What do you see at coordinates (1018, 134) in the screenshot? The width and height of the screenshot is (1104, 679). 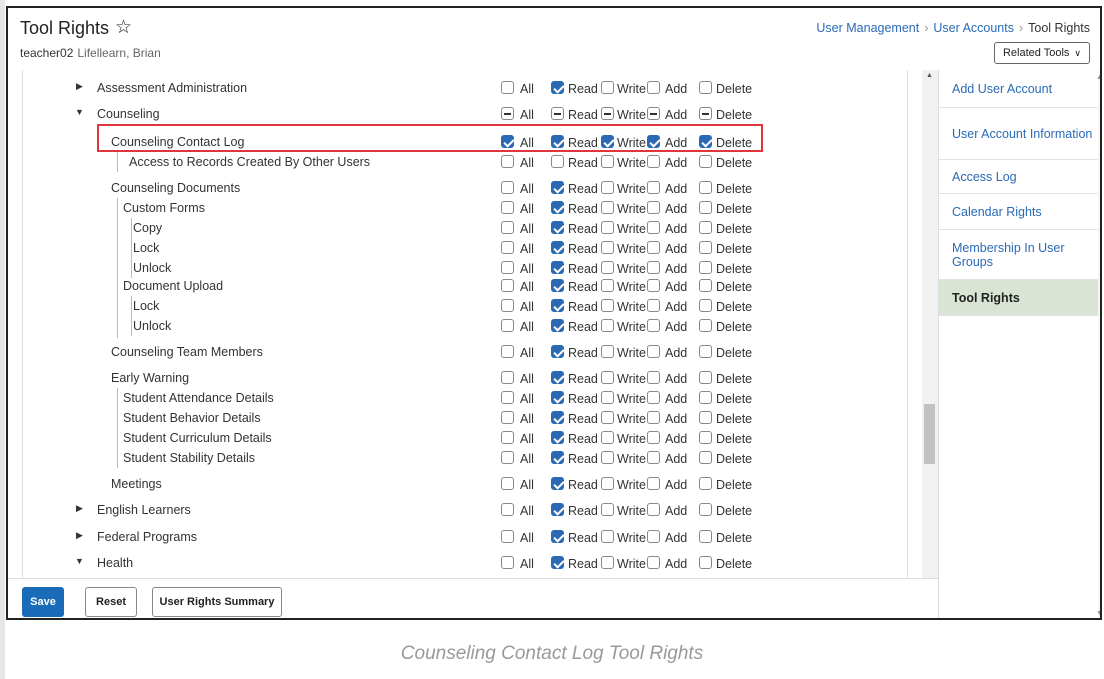 I see `sidenav-item-user-account-information: User Account Information` at bounding box center [1018, 134].